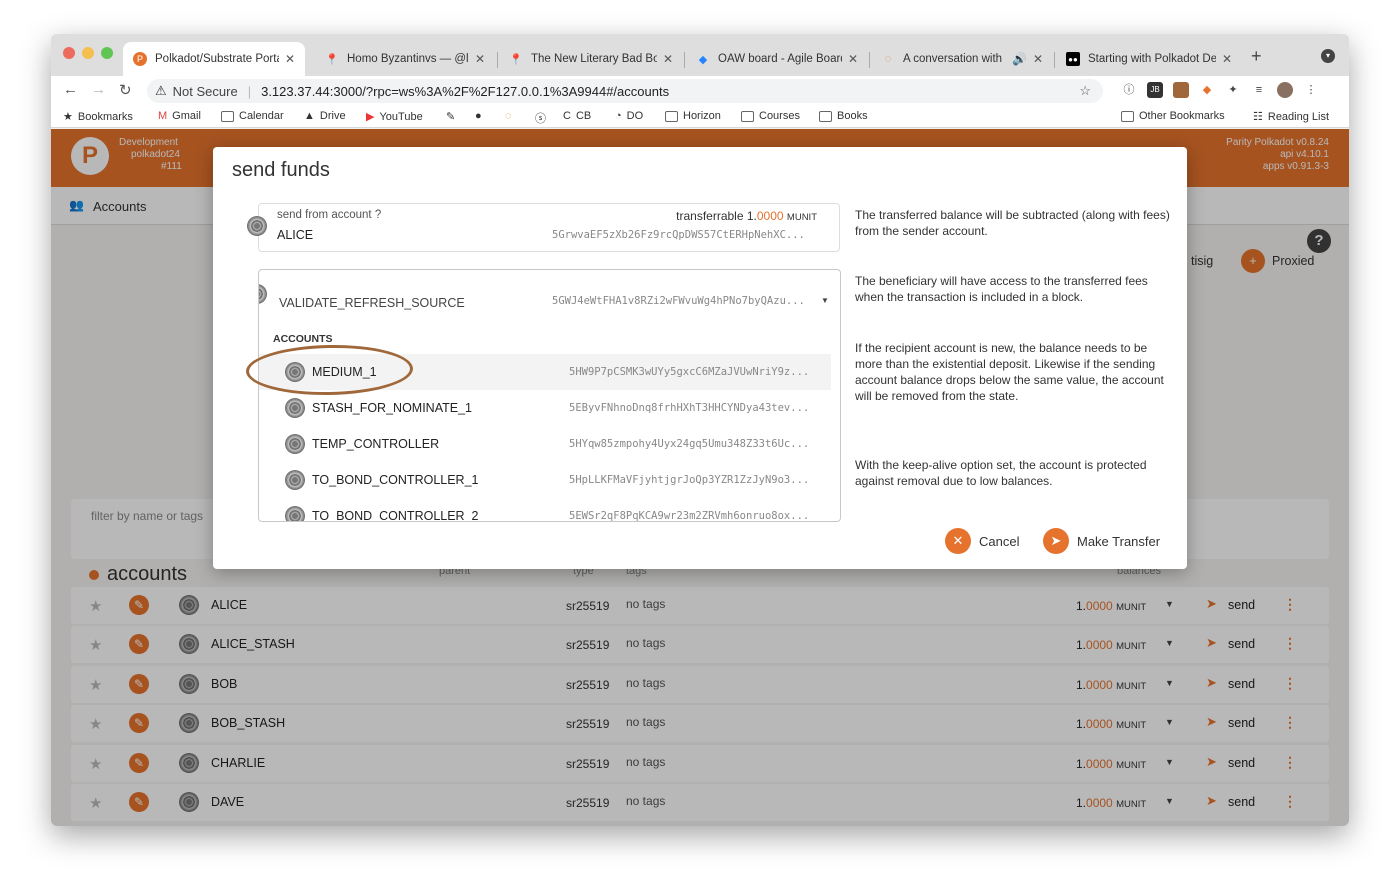 The height and width of the screenshot is (892, 1400). Describe the element at coordinates (1233, 90) in the screenshot. I see `extensions-puzzle-icon: ✦` at that location.